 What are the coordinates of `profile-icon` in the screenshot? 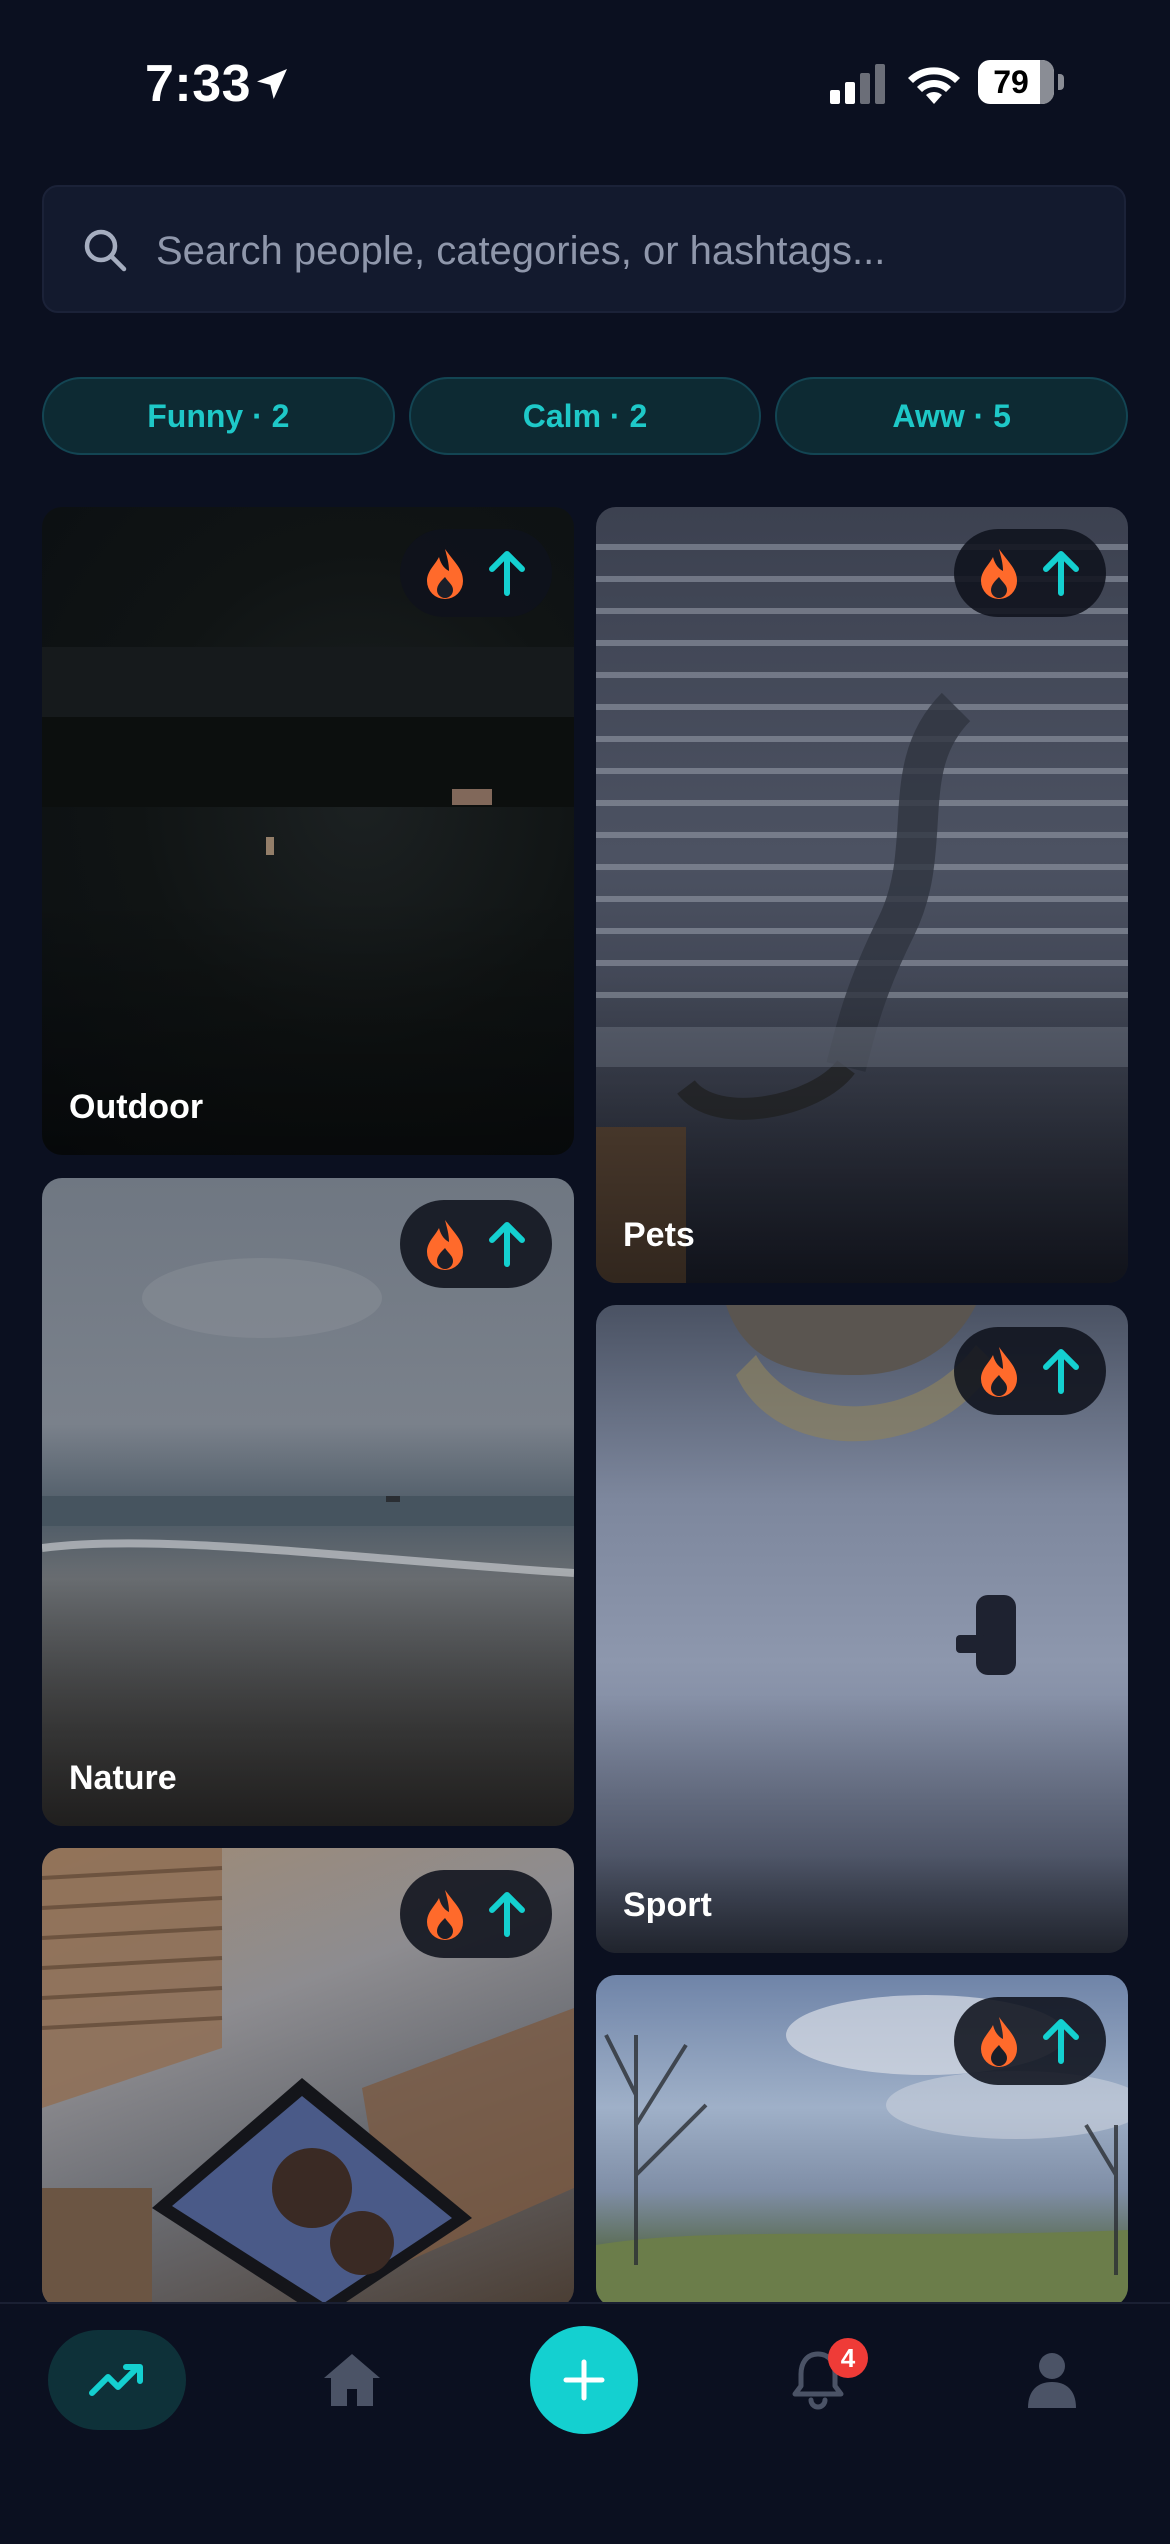 It's located at (1052, 2380).